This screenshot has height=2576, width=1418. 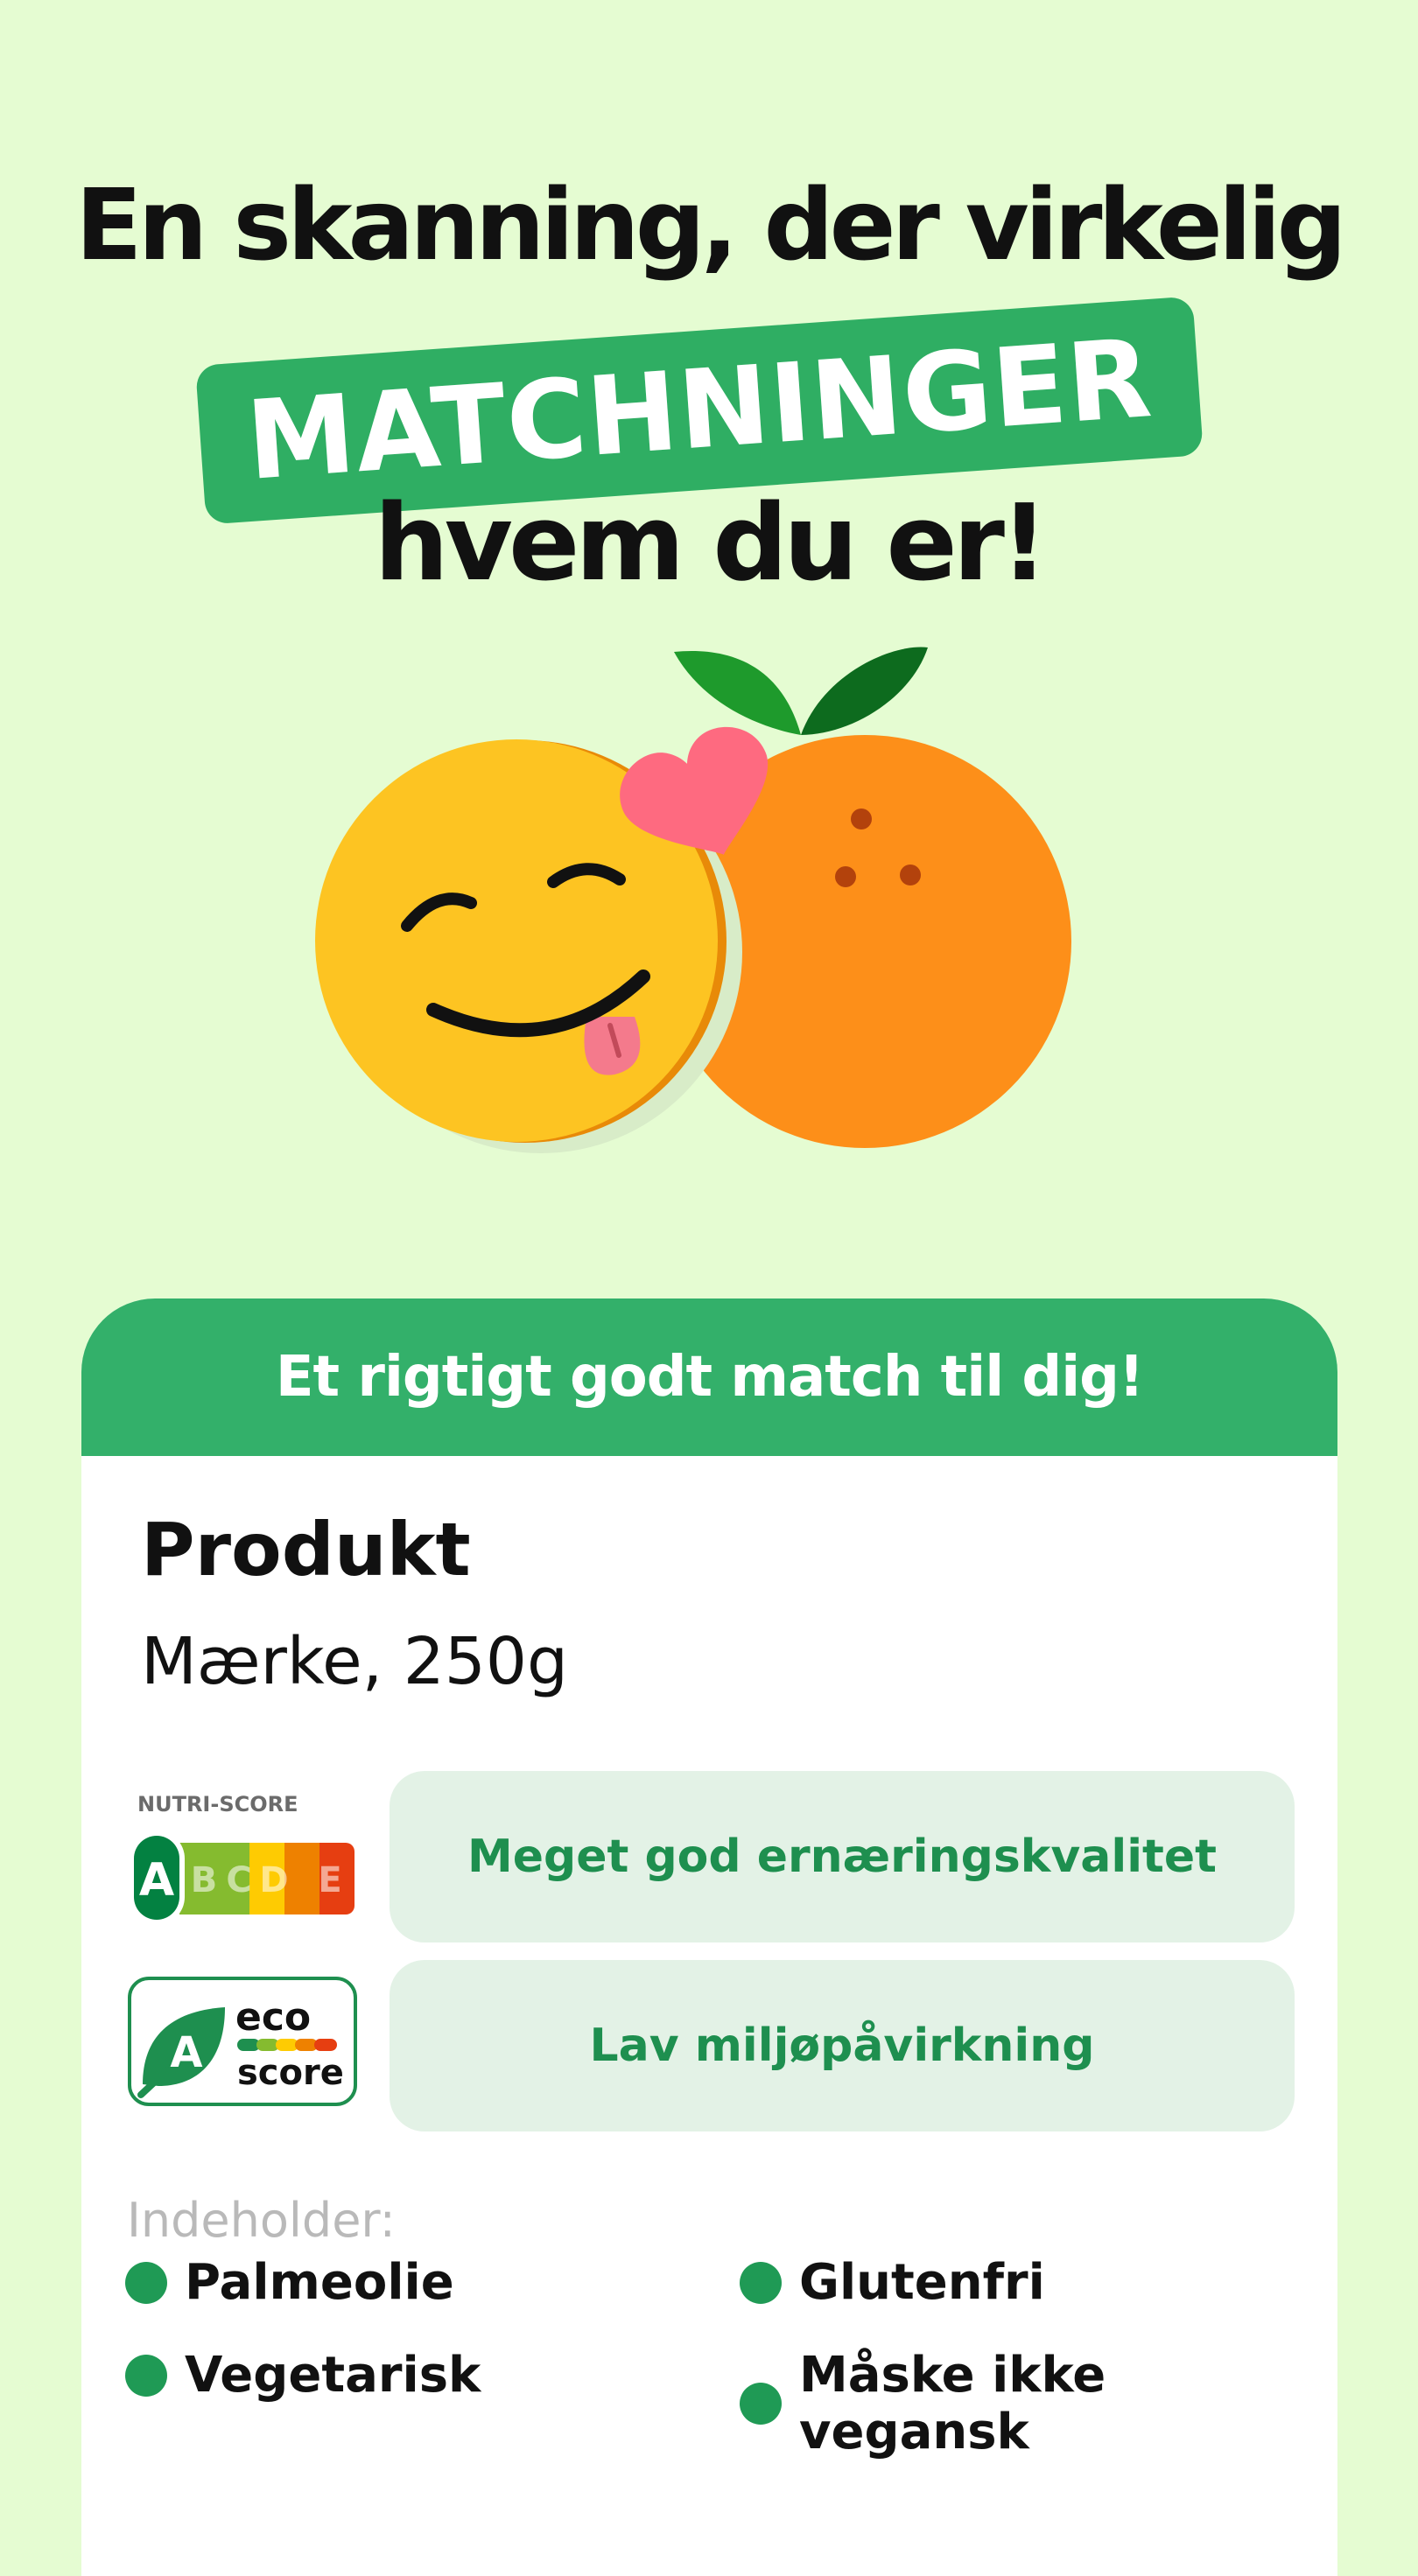 I want to click on nutri-score-label: NUTRI-SCORE, so click(x=217, y=1804).